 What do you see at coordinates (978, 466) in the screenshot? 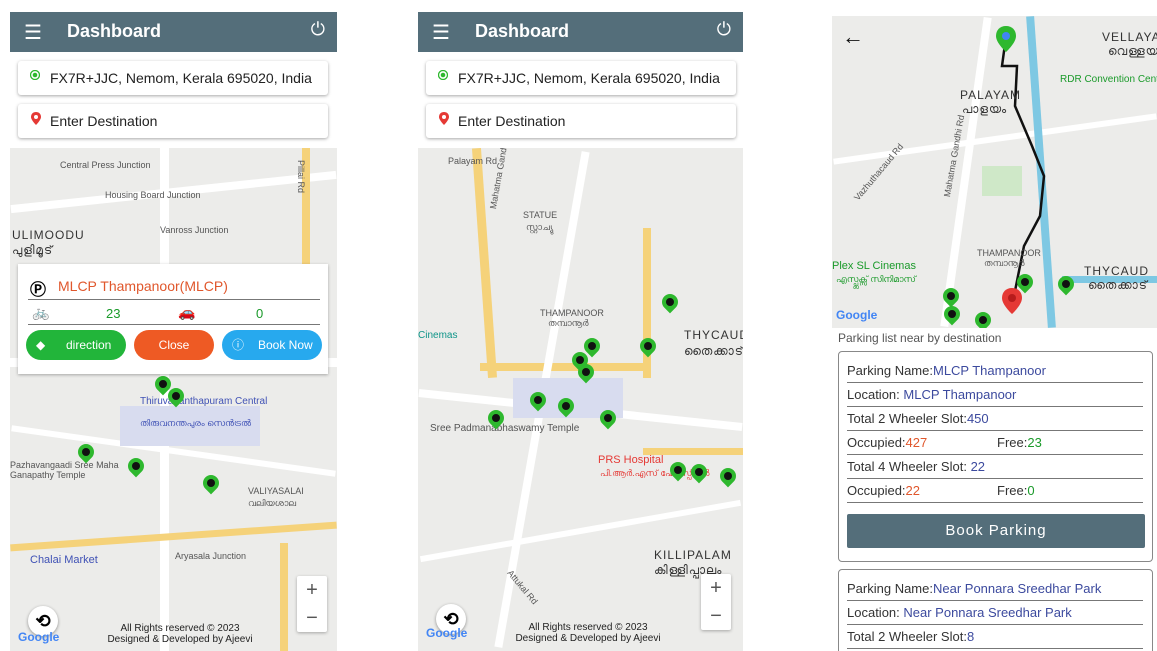
I see `four-wheeler-total: 22` at bounding box center [978, 466].